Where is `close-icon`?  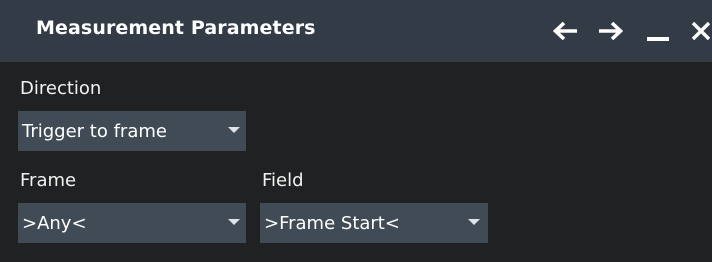 close-icon is located at coordinates (701, 31).